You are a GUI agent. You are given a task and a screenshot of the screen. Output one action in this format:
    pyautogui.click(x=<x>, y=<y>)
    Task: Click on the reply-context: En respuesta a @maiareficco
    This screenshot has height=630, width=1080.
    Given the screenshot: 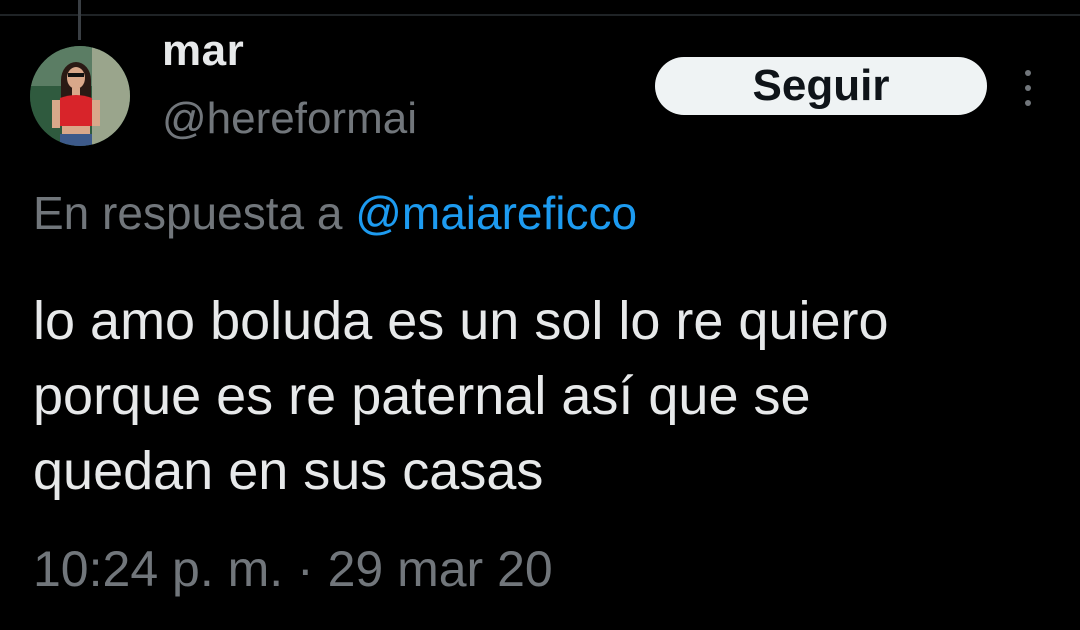 What is the action you would take?
    pyautogui.click(x=335, y=213)
    